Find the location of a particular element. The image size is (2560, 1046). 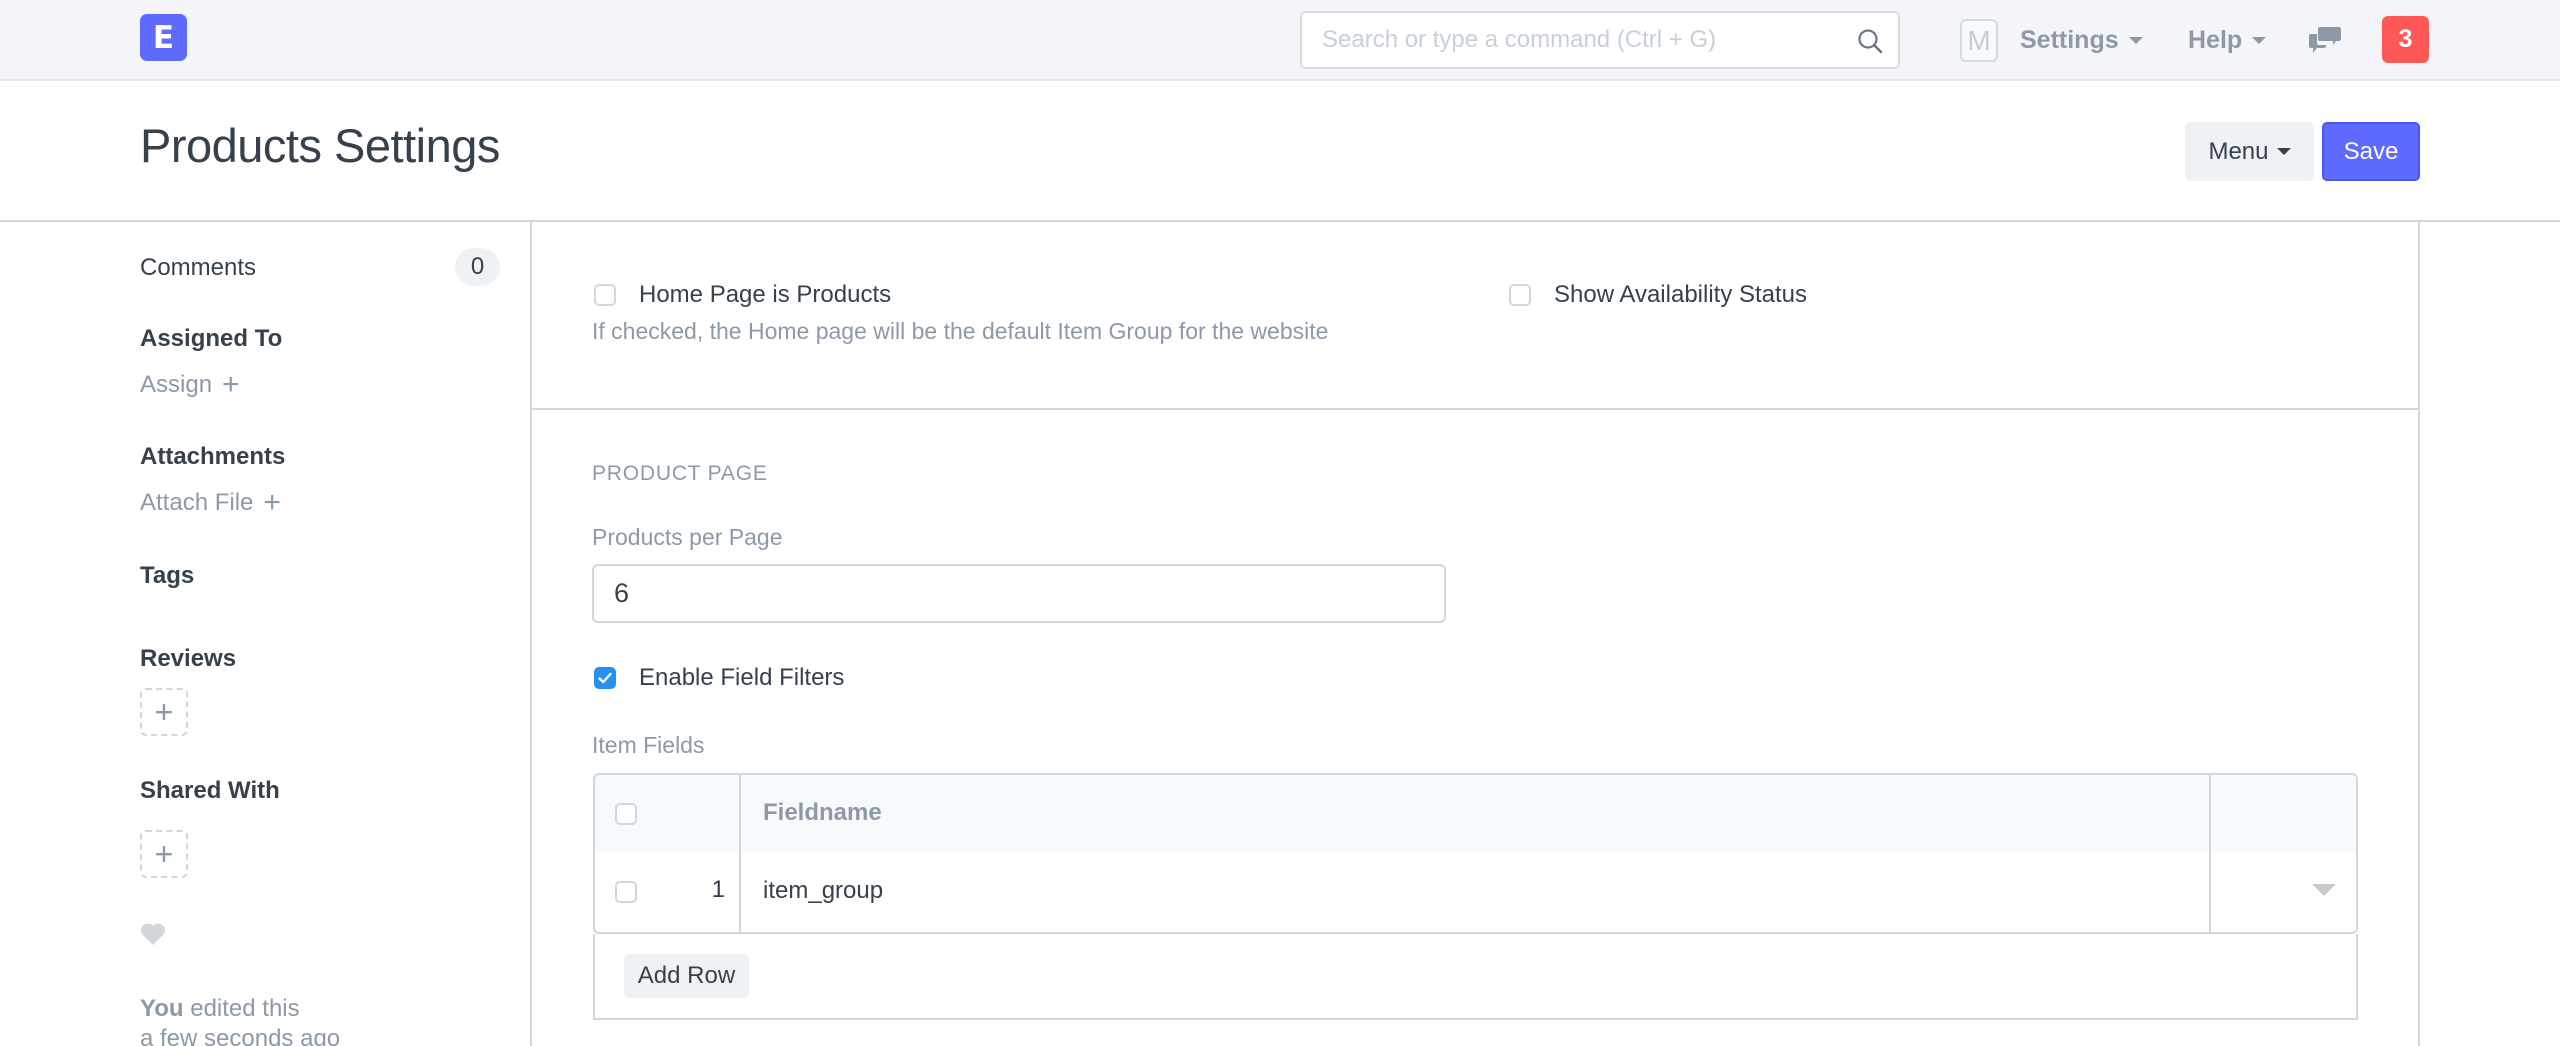

app-logo: E is located at coordinates (163, 37).